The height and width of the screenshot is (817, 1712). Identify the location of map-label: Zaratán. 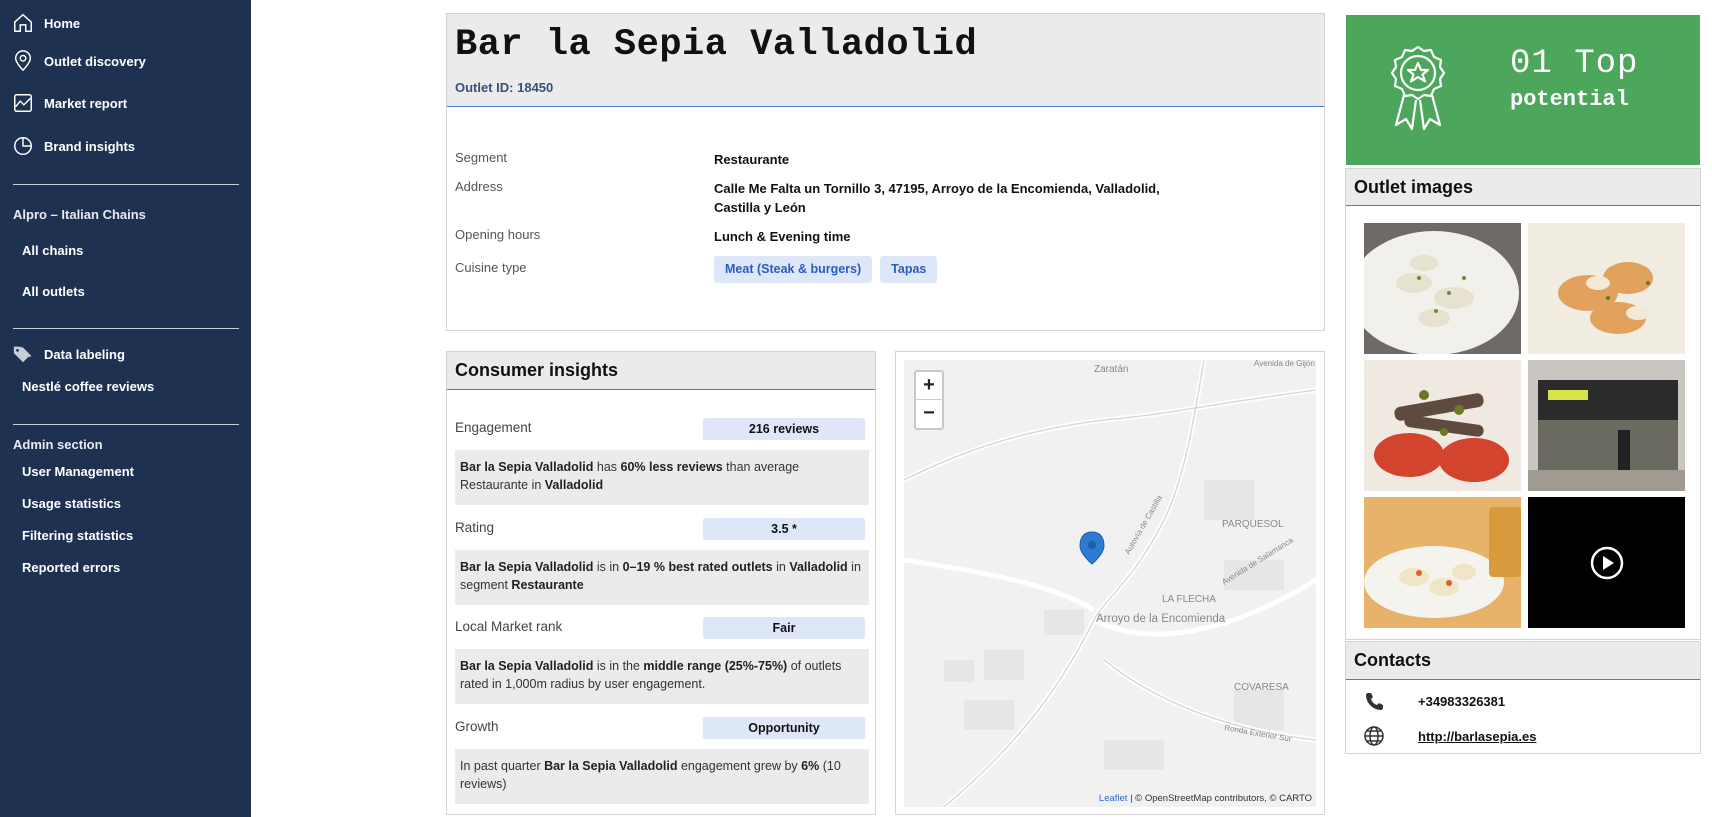
(1111, 369).